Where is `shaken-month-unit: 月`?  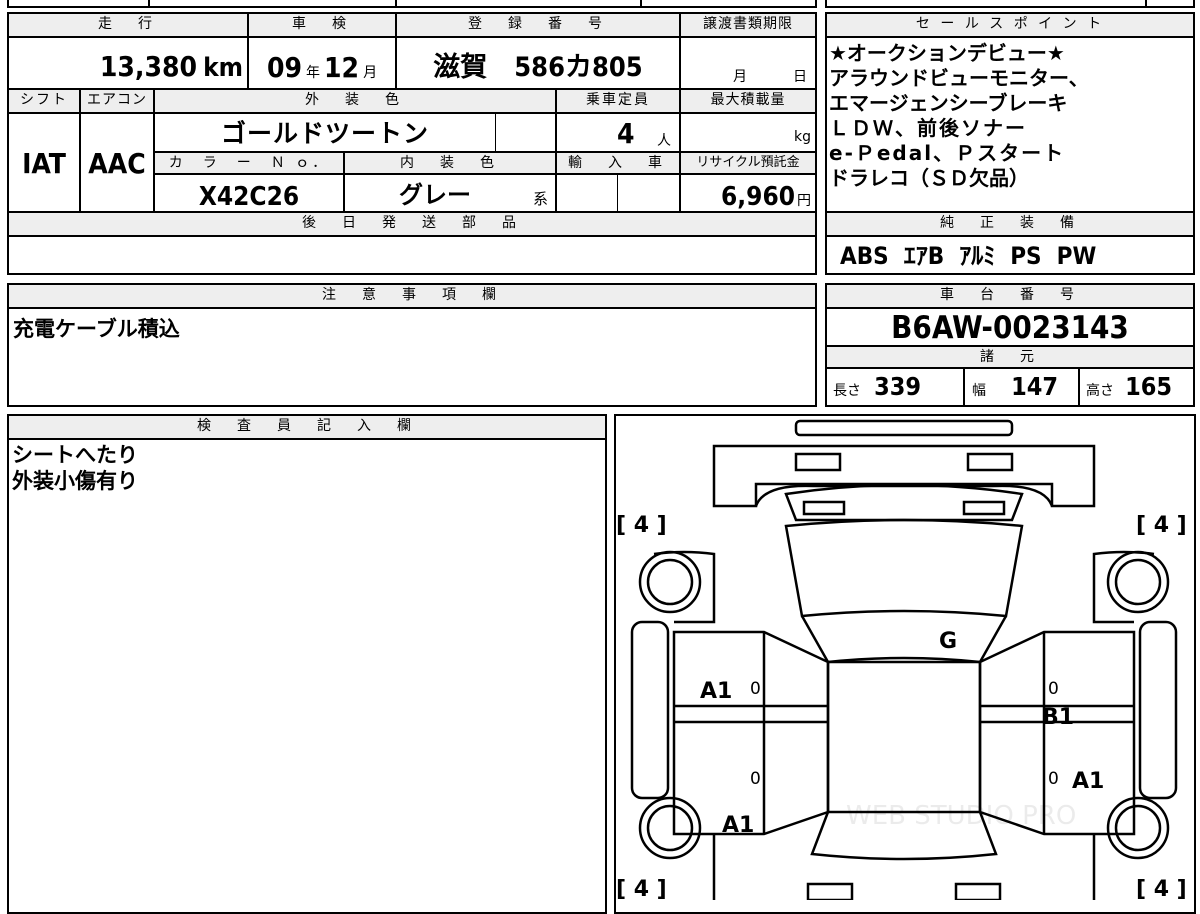 shaken-month-unit: 月 is located at coordinates (370, 73).